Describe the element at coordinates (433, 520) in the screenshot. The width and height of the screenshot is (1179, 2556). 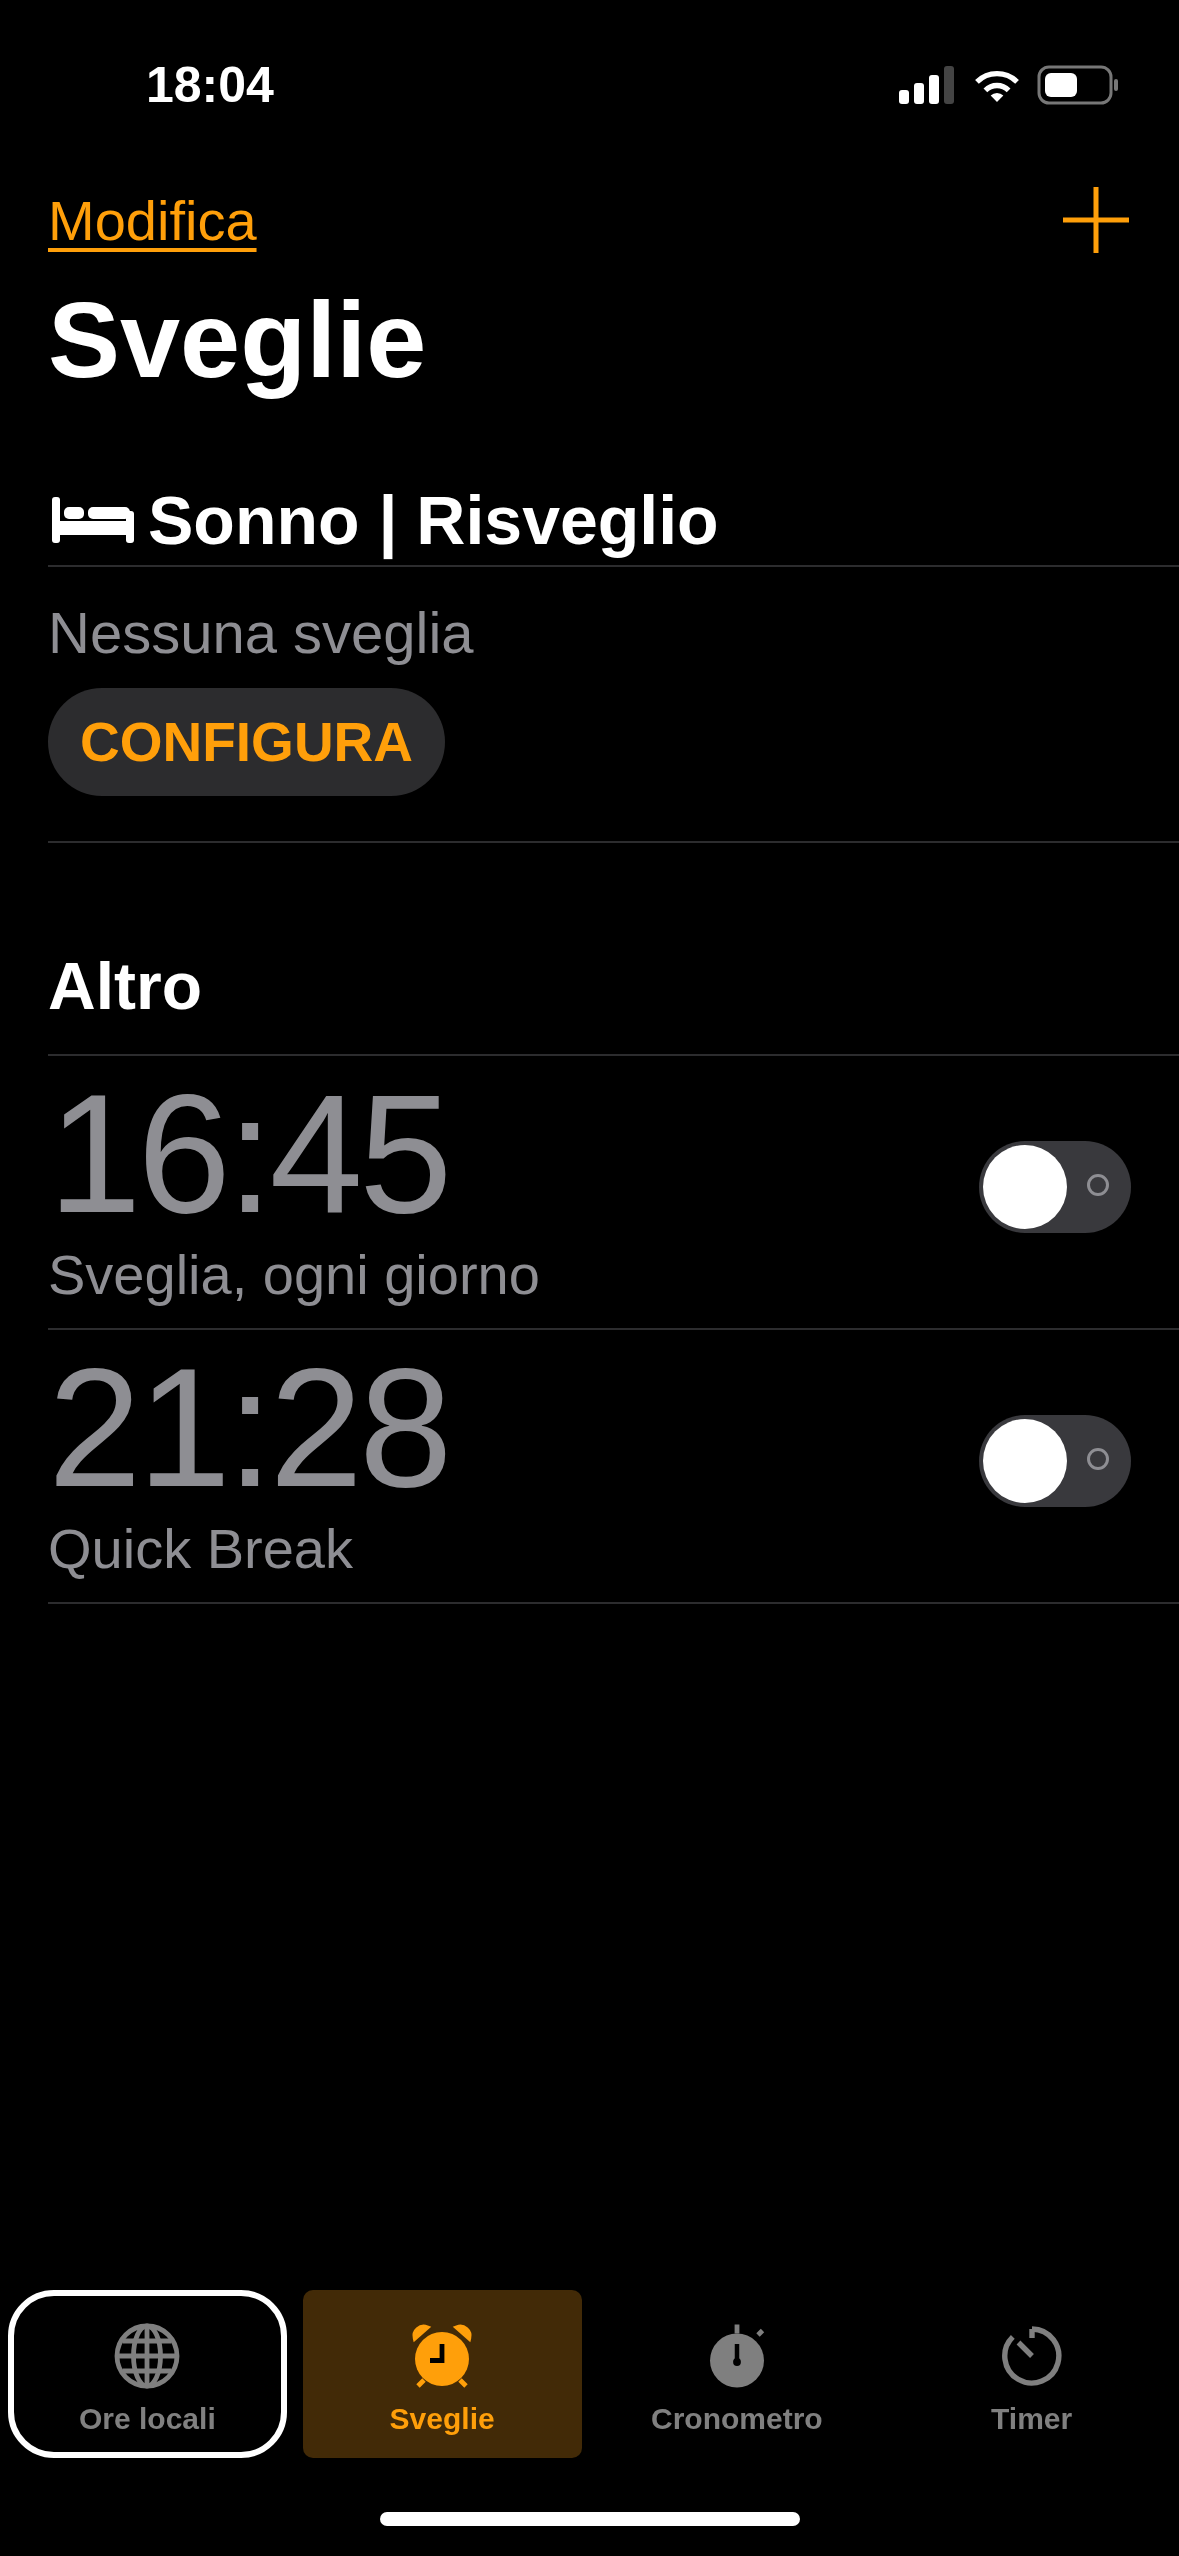
I see `section-title: Sonno | Risveglio` at that location.